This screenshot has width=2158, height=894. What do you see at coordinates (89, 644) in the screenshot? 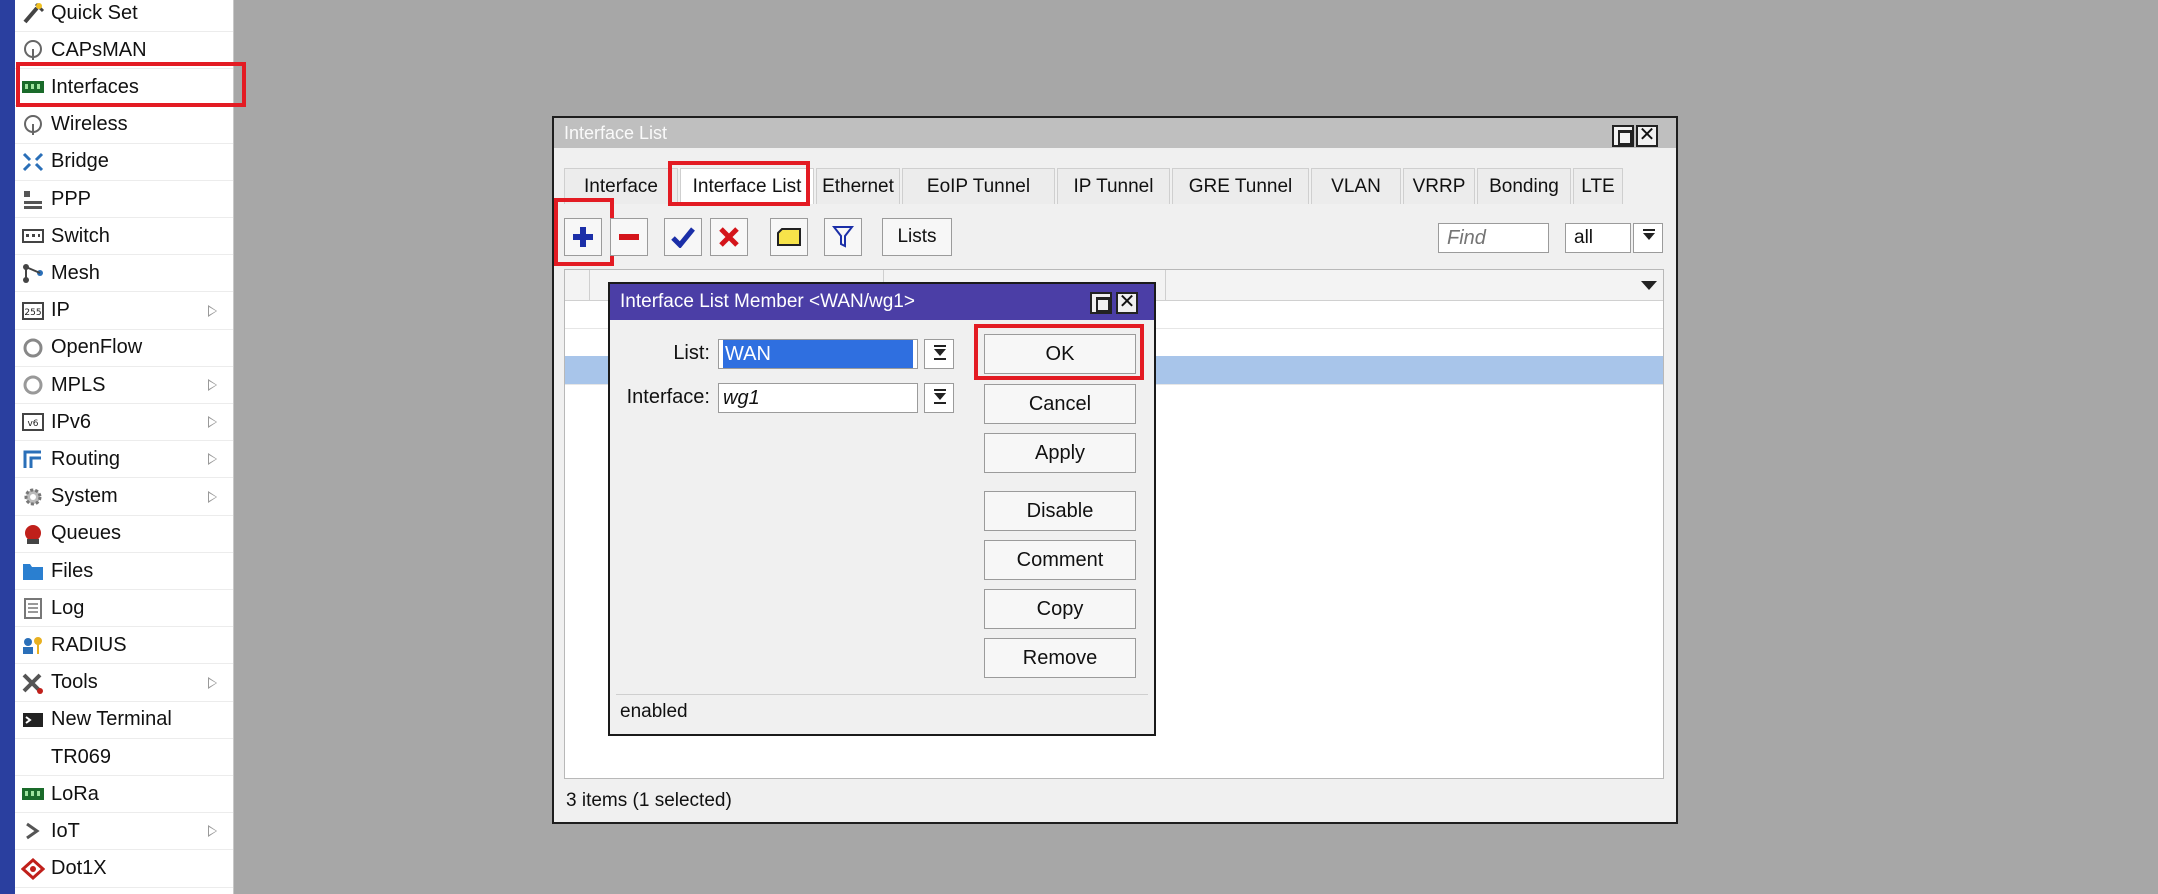
I see `sidebar-item-label: RADIUS` at bounding box center [89, 644].